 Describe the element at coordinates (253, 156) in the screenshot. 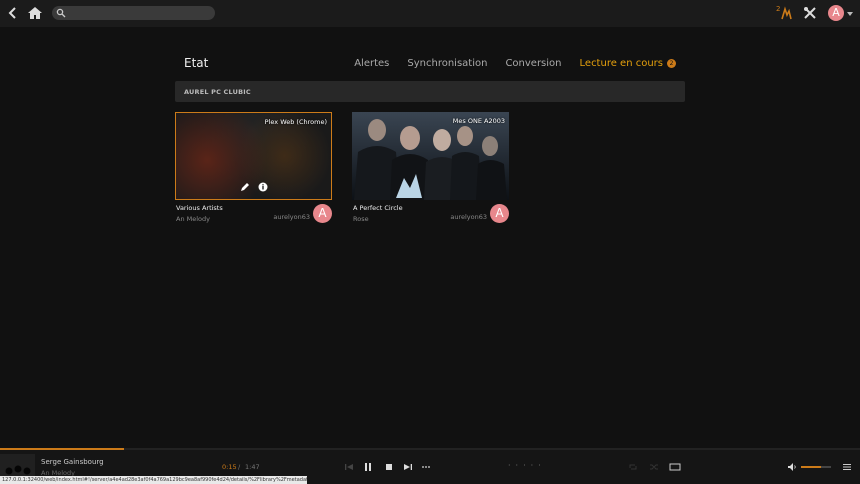

I see `session-thumbnail: Plex Web (Chrome)` at that location.